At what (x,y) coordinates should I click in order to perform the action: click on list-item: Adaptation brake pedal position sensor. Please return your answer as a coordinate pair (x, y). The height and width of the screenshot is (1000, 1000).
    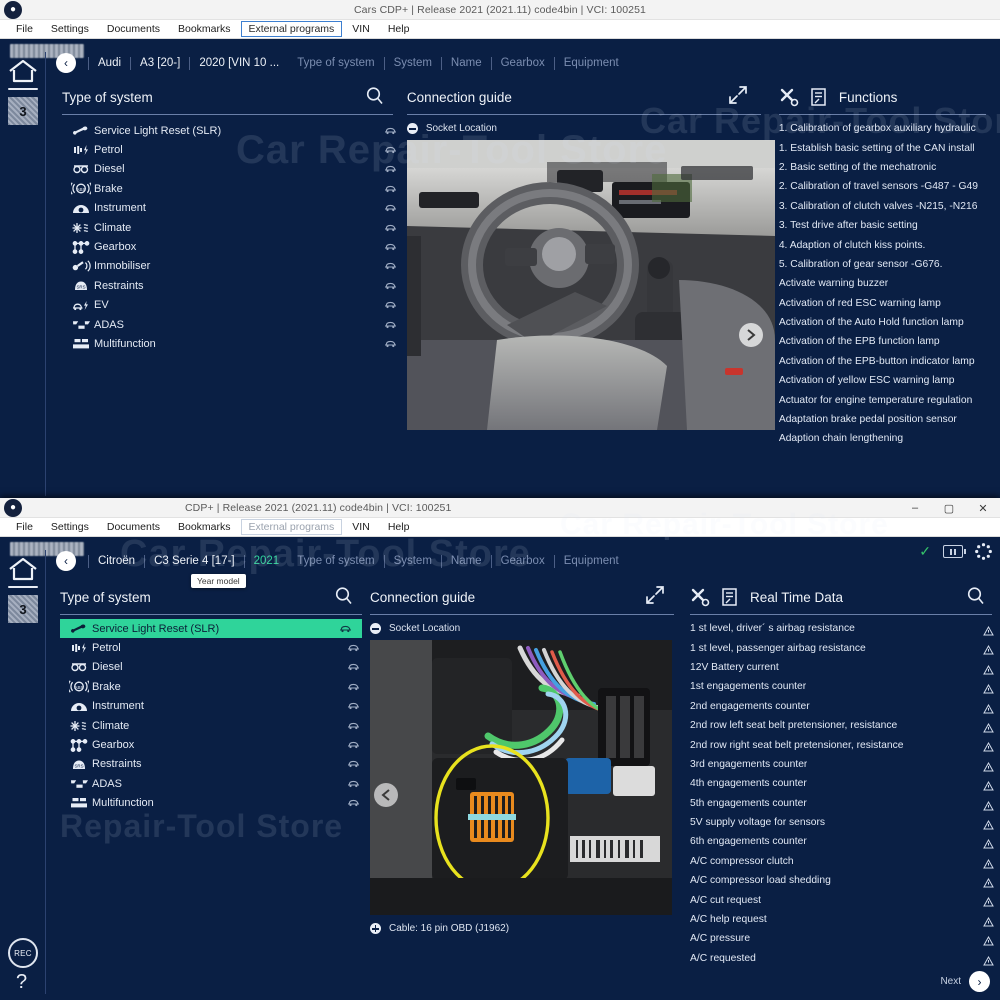
    Looking at the image, I should click on (889, 419).